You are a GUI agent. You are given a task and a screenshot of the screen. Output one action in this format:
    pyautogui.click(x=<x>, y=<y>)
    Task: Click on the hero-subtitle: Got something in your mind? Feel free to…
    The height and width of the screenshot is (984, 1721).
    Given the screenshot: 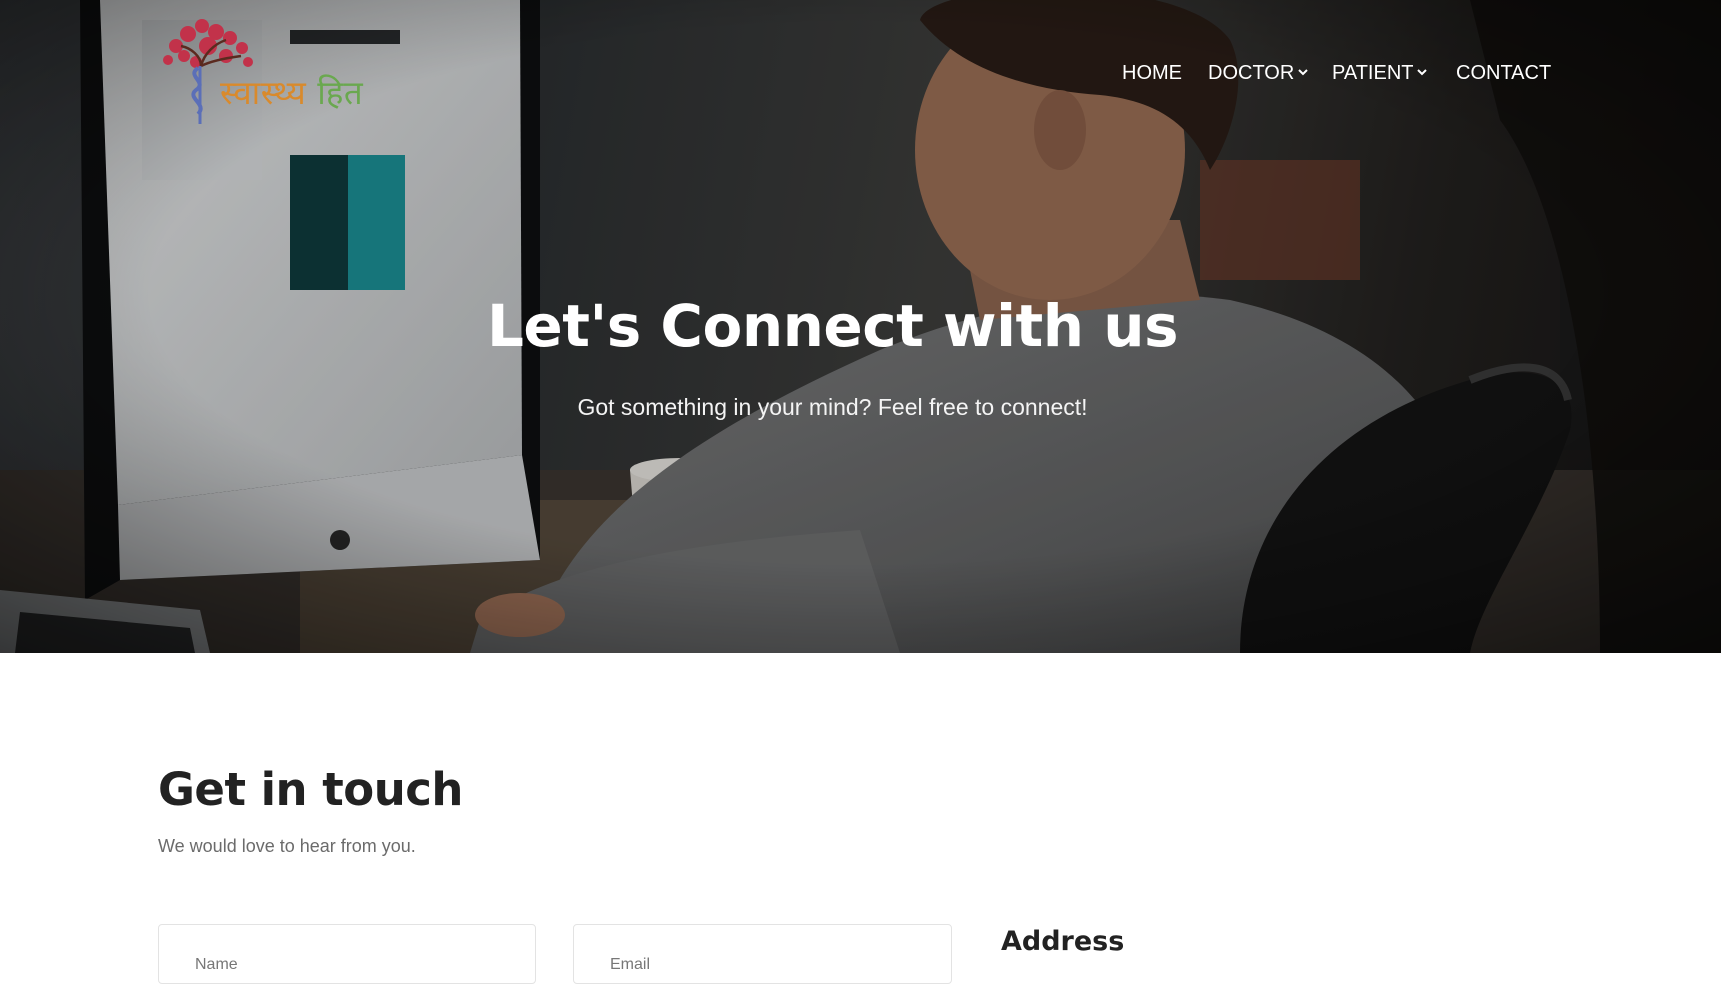 What is the action you would take?
    pyautogui.click(x=832, y=407)
    